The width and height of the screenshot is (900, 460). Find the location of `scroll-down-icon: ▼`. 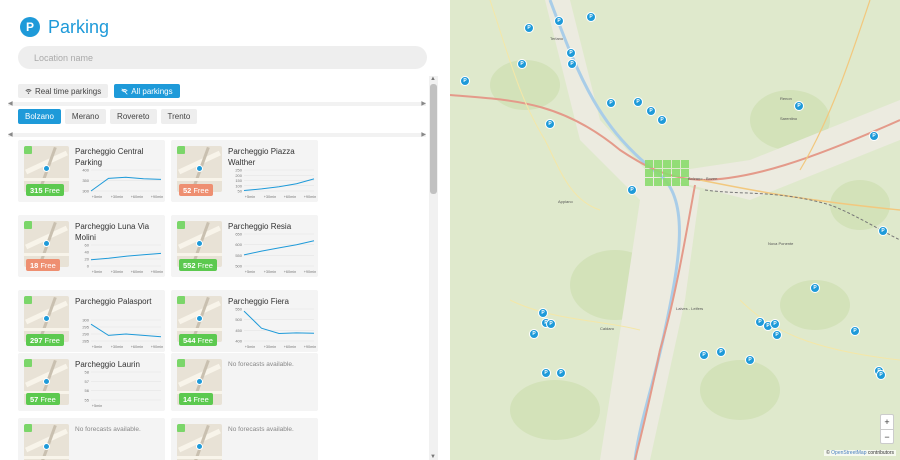

scroll-down-icon: ▼ is located at coordinates (433, 457).